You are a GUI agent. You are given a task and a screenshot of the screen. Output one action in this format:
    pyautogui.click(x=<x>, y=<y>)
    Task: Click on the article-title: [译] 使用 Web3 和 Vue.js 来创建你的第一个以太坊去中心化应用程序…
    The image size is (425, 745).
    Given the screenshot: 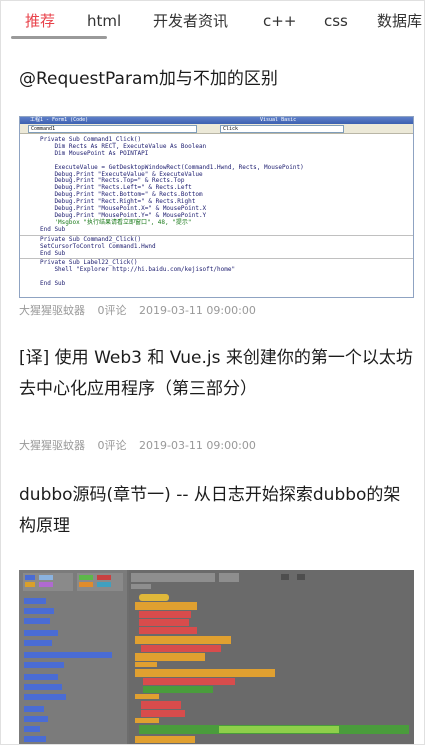 What is the action you would take?
    pyautogui.click(x=216, y=374)
    